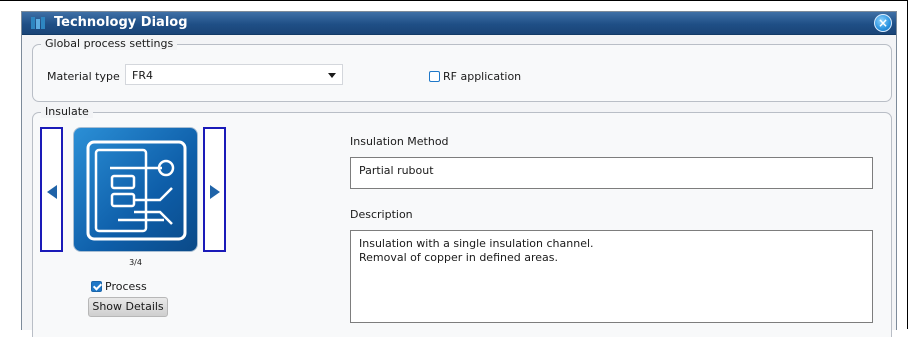 This screenshot has height=337, width=908. I want to click on app-logo-icon, so click(38, 23).